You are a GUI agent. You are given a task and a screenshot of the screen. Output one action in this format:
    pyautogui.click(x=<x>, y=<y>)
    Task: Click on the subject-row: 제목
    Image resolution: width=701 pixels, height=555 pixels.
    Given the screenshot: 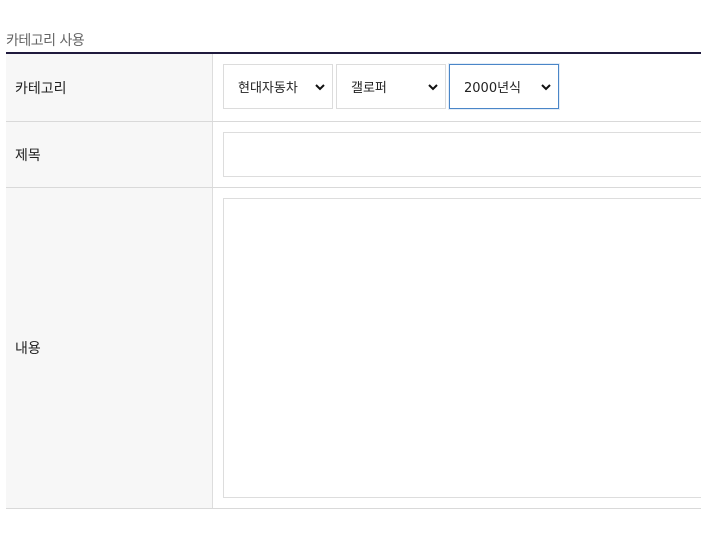 What is the action you would take?
    pyautogui.click(x=353, y=155)
    